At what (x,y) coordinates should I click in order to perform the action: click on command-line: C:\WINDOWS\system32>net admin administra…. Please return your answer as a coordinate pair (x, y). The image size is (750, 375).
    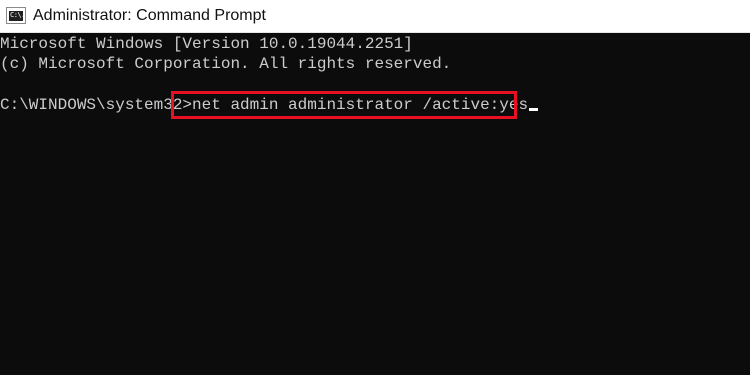
    Looking at the image, I should click on (269, 105).